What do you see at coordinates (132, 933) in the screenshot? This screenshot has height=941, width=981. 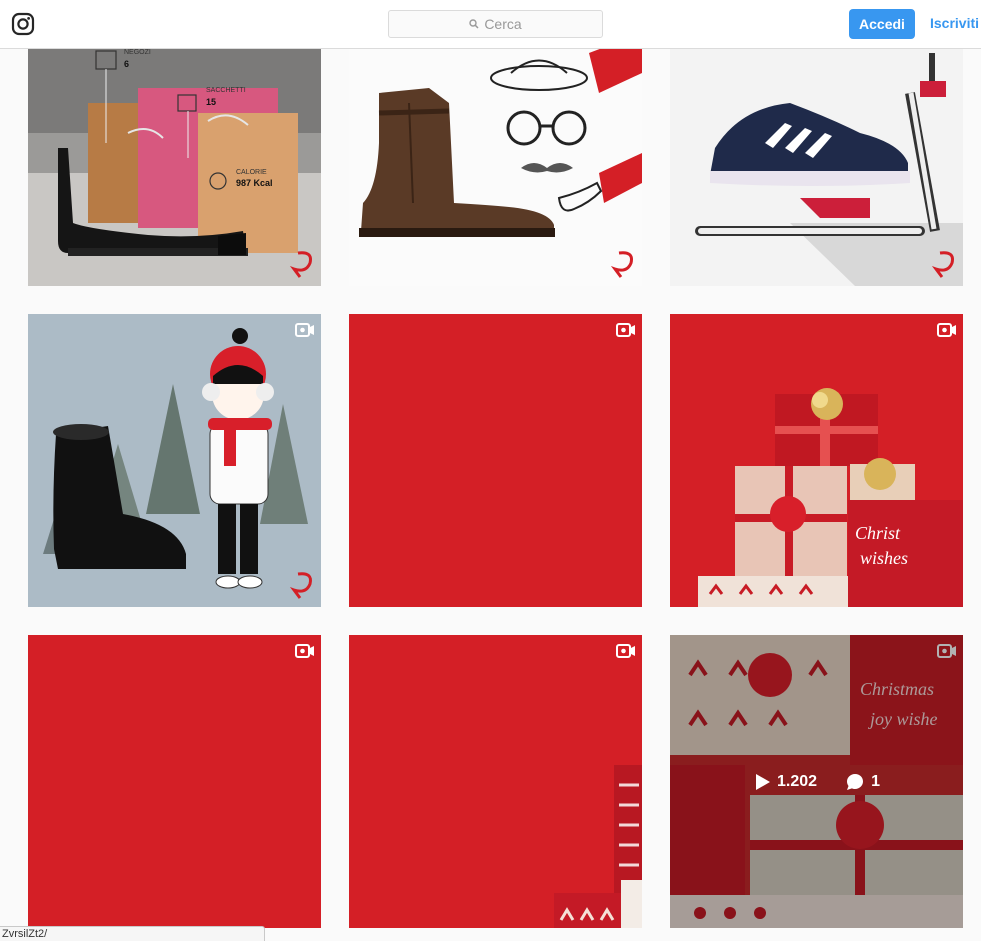 I see `status-bar-url: ZvrsilZt2/` at bounding box center [132, 933].